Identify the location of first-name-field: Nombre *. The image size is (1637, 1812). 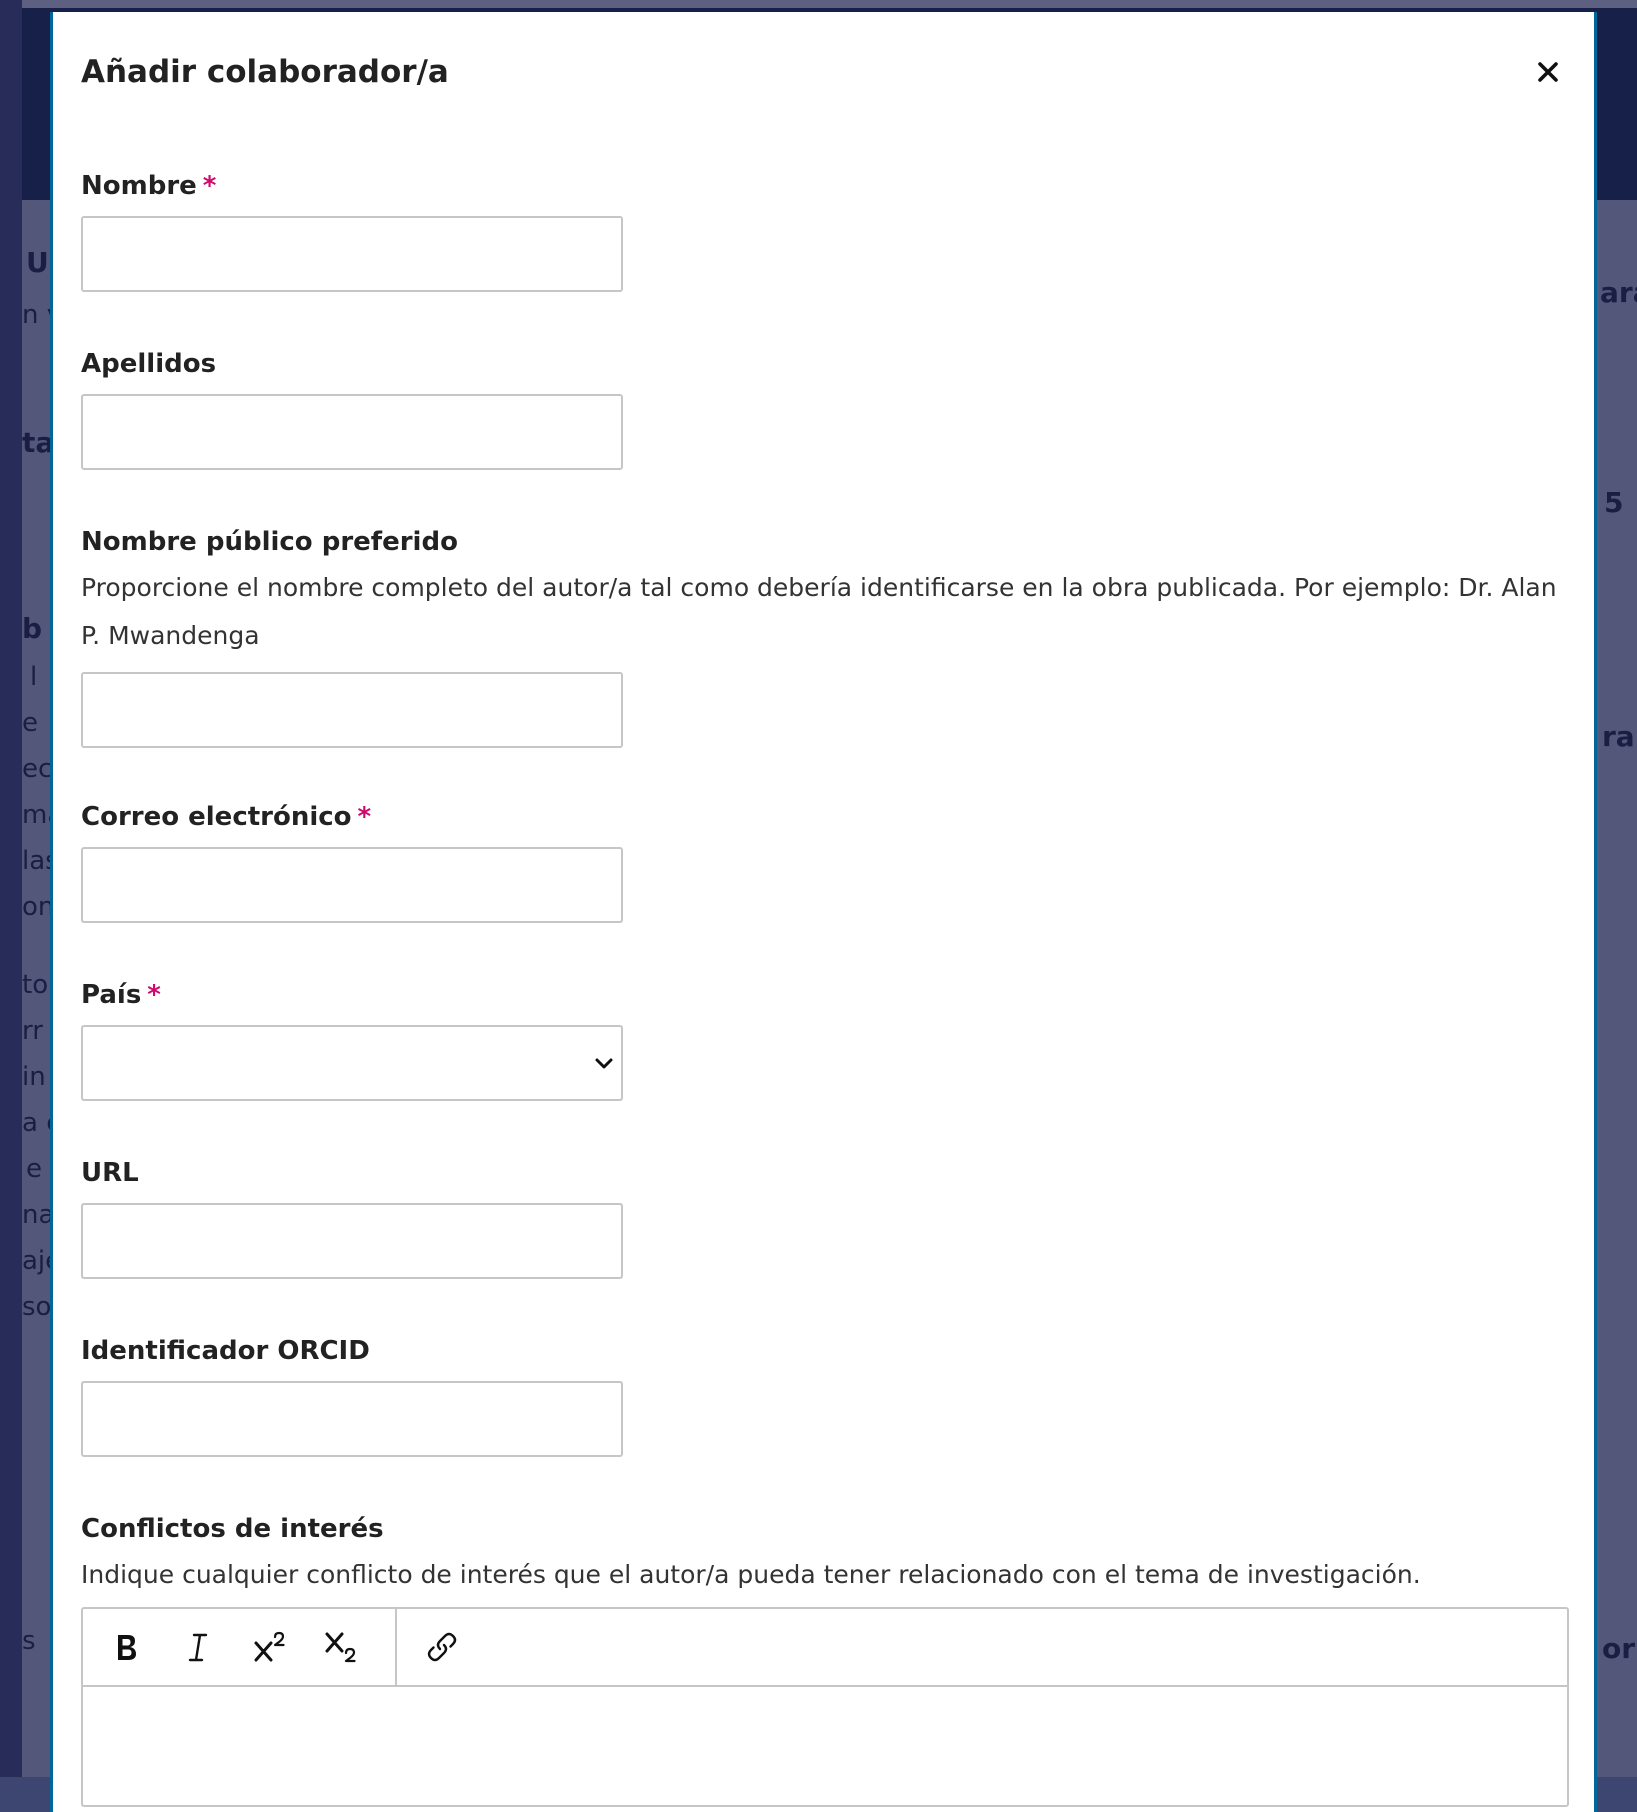
(825, 231).